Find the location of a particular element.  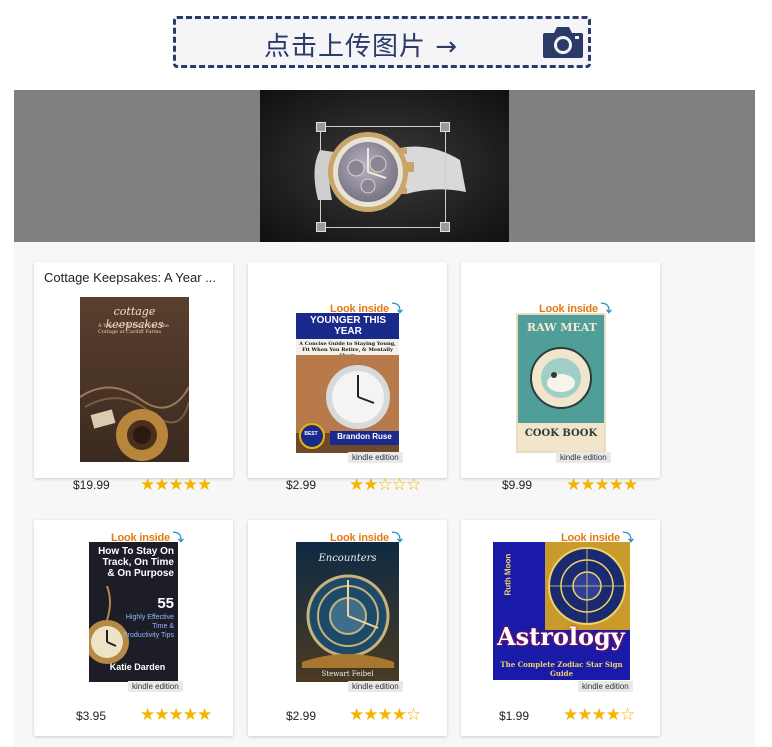

cover-title: YOUNGER THIS YEAR is located at coordinates (348, 326).